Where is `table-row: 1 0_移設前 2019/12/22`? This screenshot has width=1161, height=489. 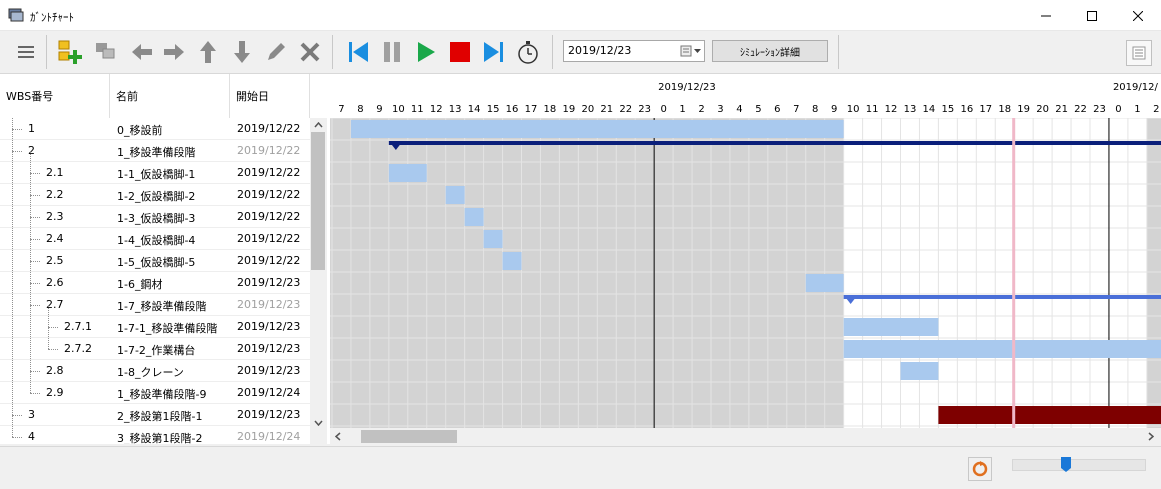
table-row: 1 0_移設前 2019/12/22 is located at coordinates (155, 129).